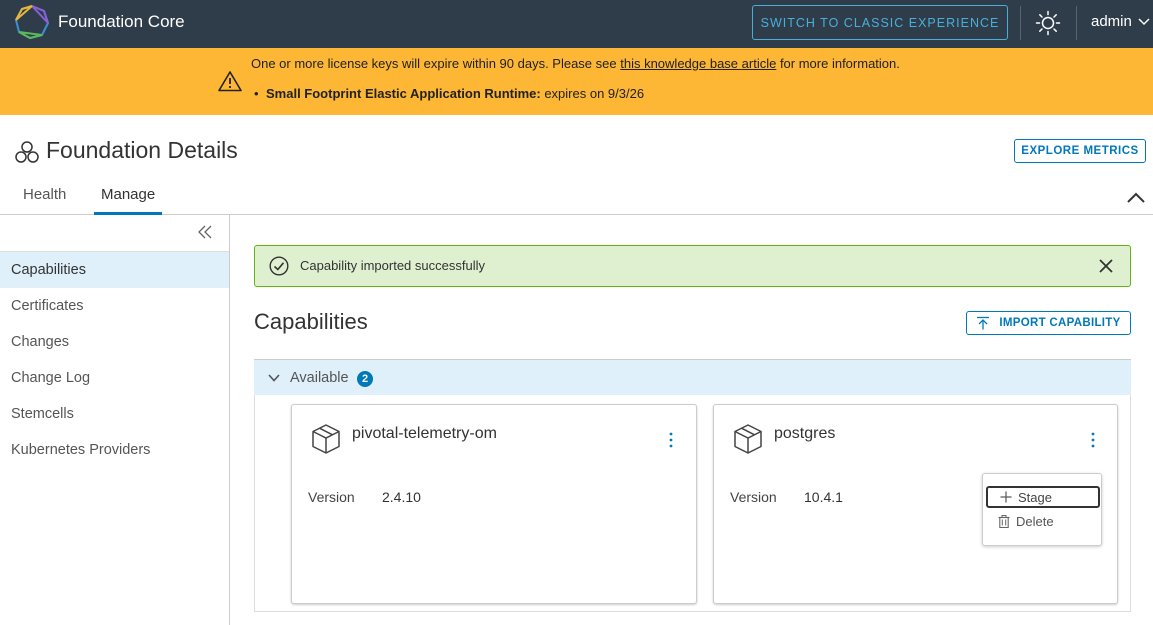 The image size is (1153, 625). What do you see at coordinates (1136, 197) in the screenshot?
I see `chevron-up-icon` at bounding box center [1136, 197].